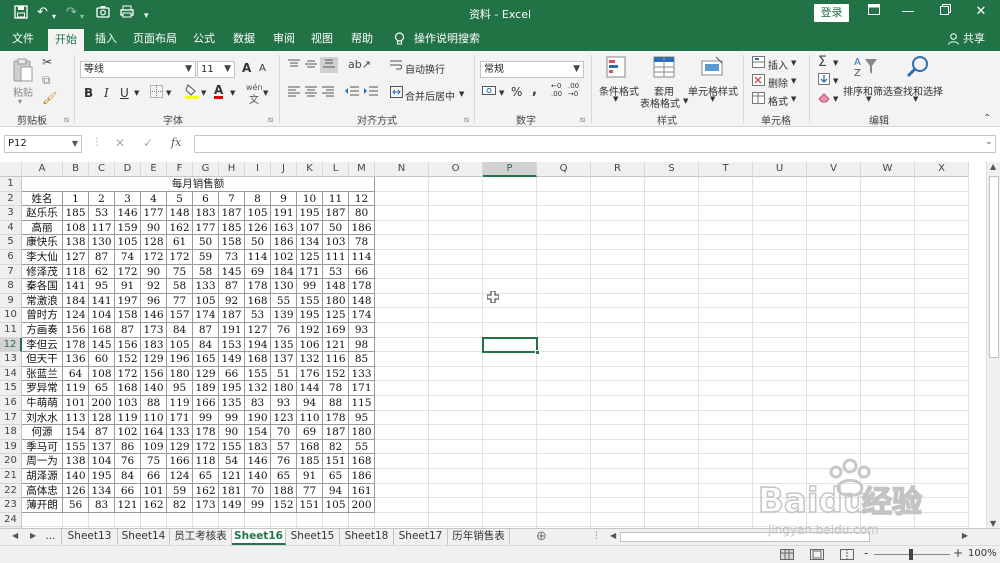 The width and height of the screenshot is (1000, 563). What do you see at coordinates (787, 556) in the screenshot?
I see `normal-view-icon` at bounding box center [787, 556].